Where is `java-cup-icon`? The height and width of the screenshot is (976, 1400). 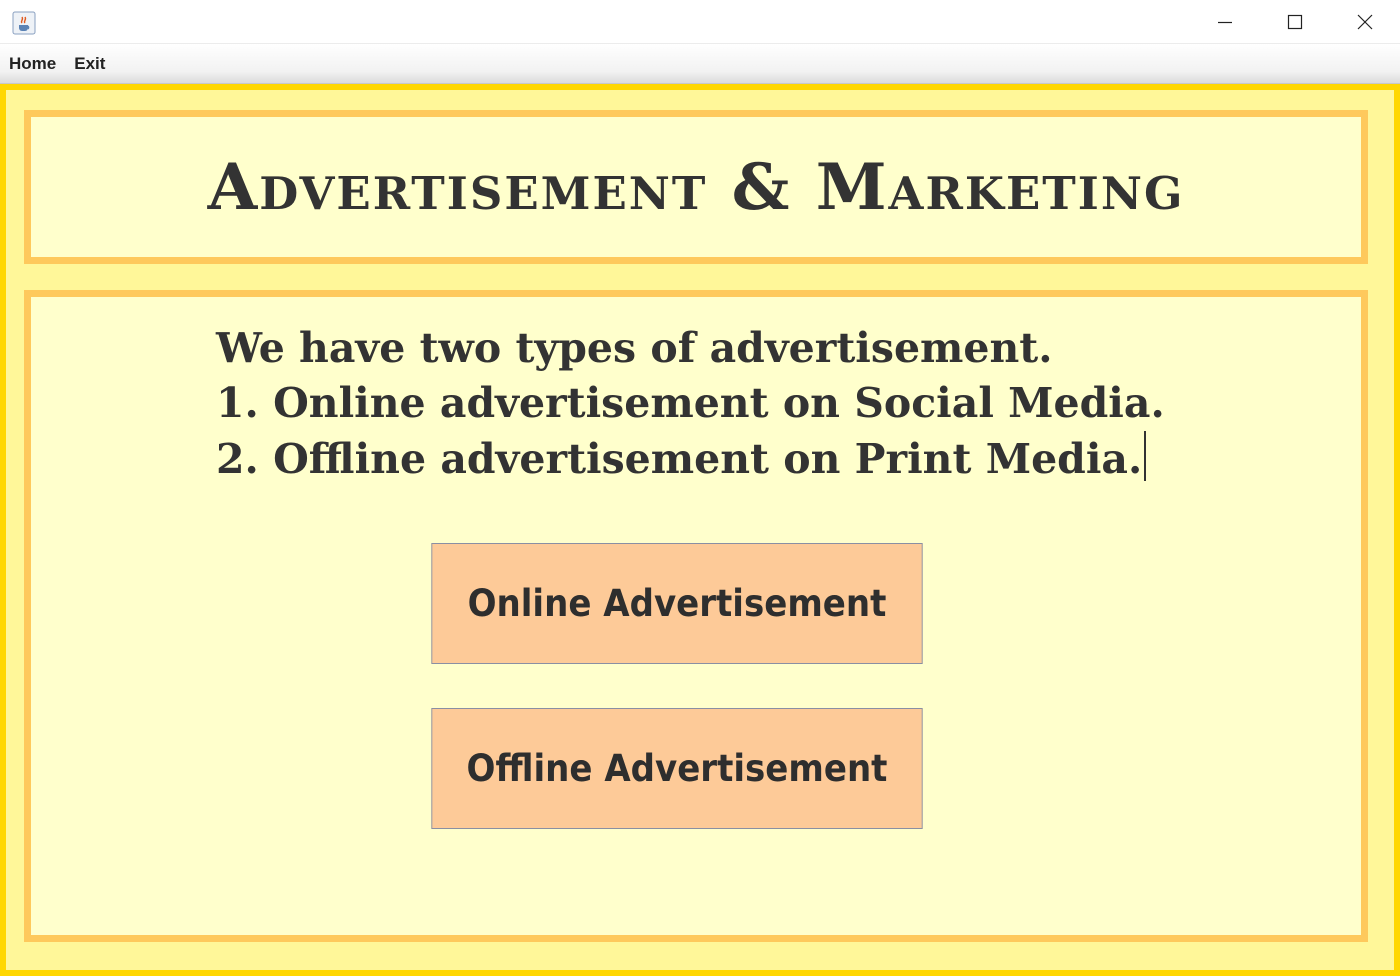
java-cup-icon is located at coordinates (24, 23).